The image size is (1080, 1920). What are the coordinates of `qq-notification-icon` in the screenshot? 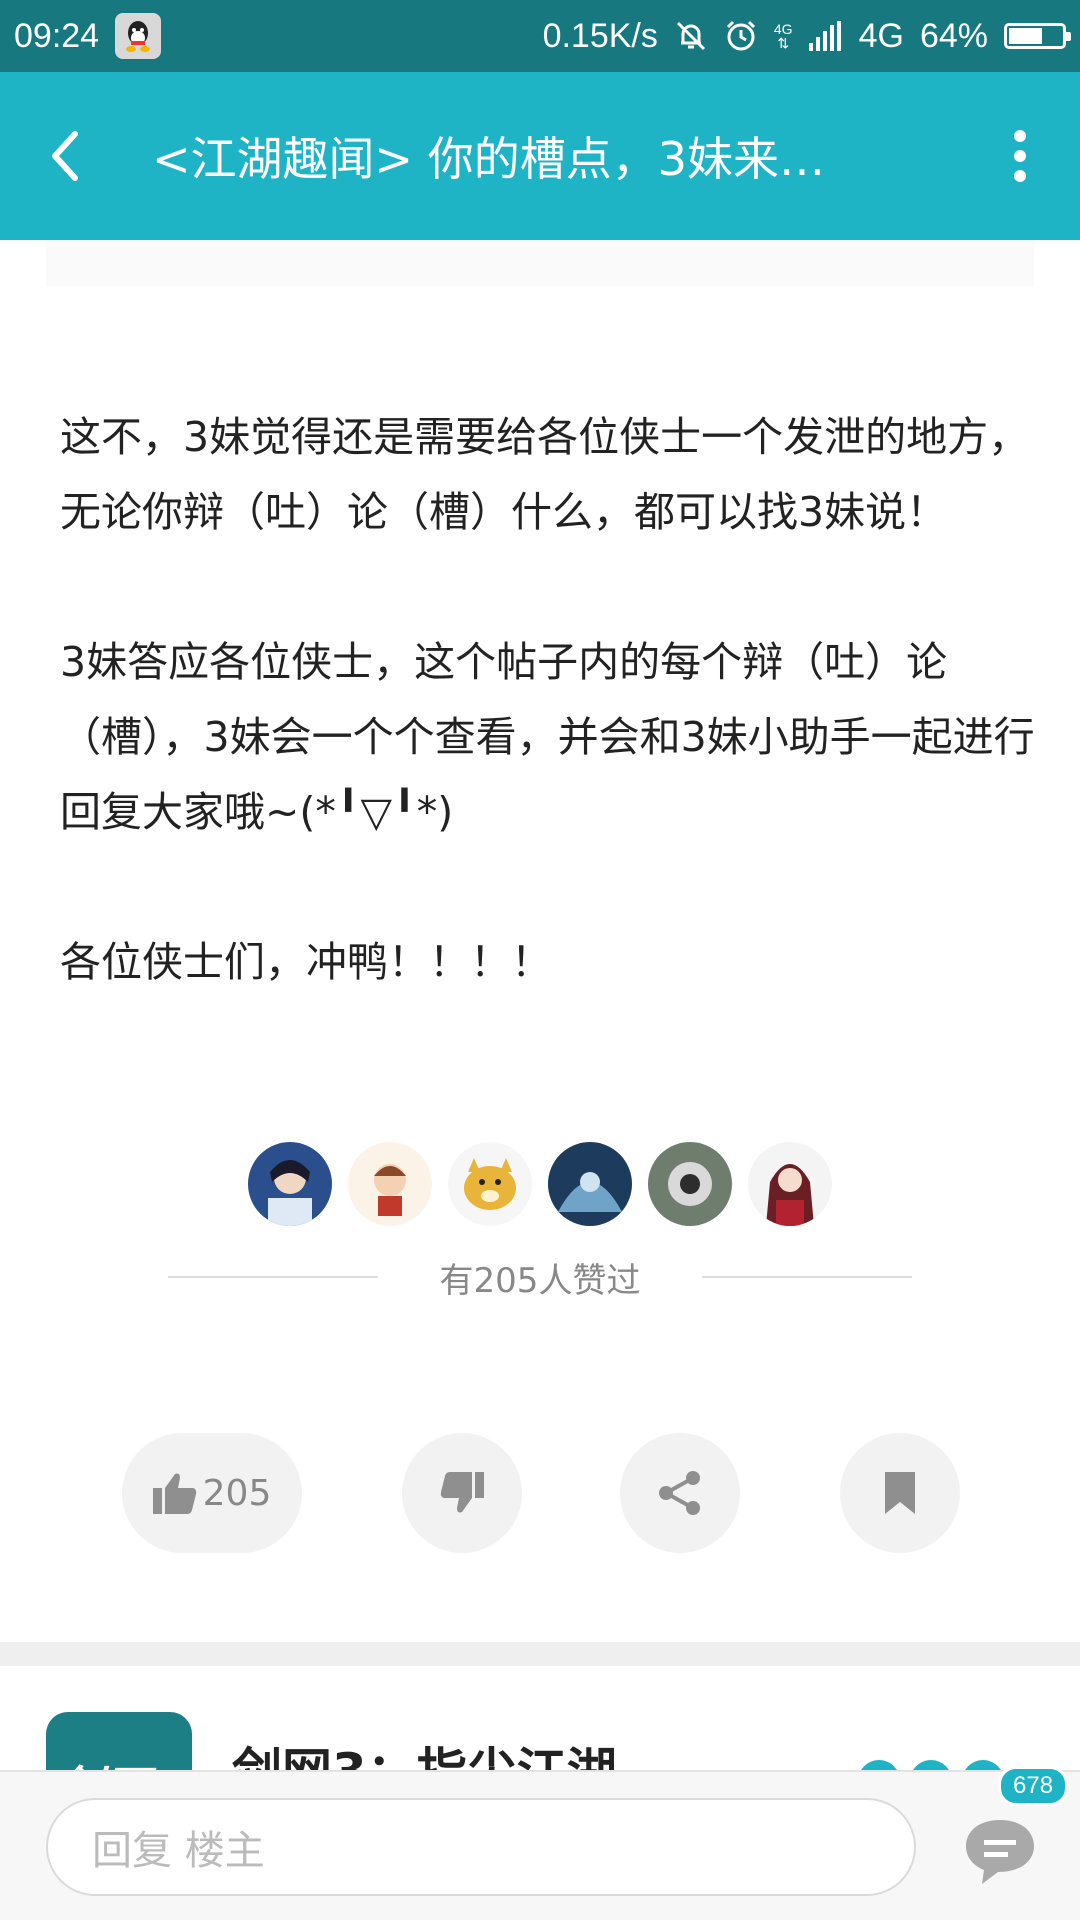 It's located at (138, 36).